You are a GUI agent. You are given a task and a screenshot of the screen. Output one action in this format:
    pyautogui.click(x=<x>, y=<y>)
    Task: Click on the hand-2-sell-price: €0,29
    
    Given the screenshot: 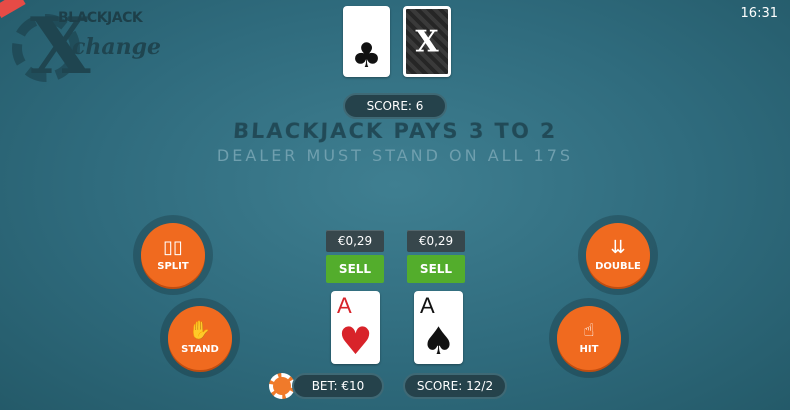 What is the action you would take?
    pyautogui.click(x=436, y=241)
    